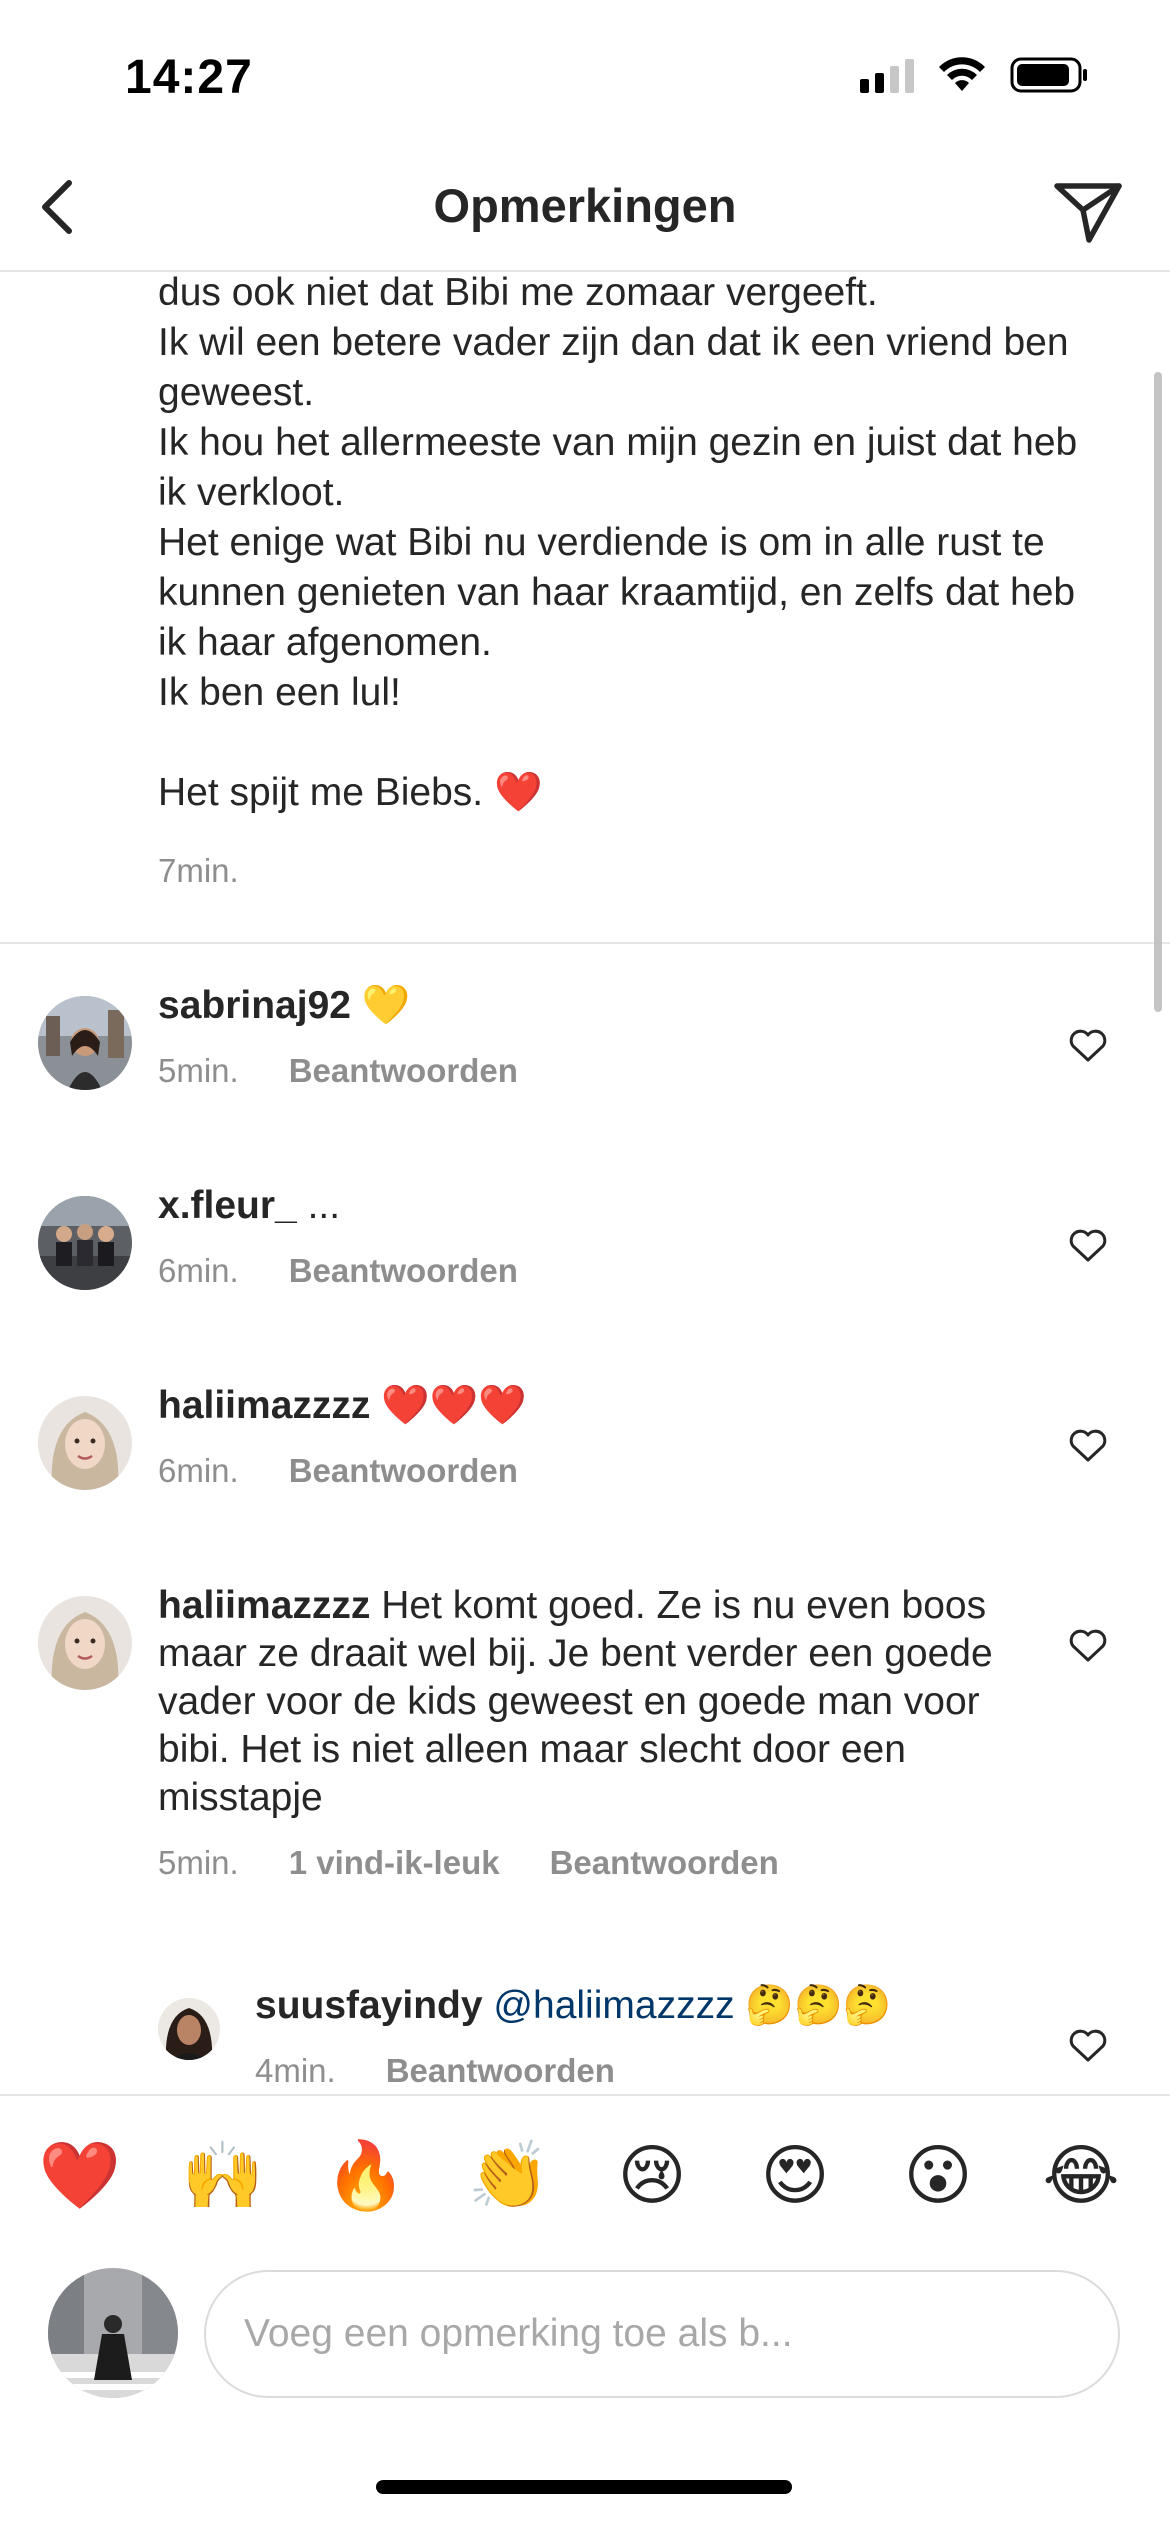  I want to click on comment-body: sabrinaj92 💛, so click(284, 1006).